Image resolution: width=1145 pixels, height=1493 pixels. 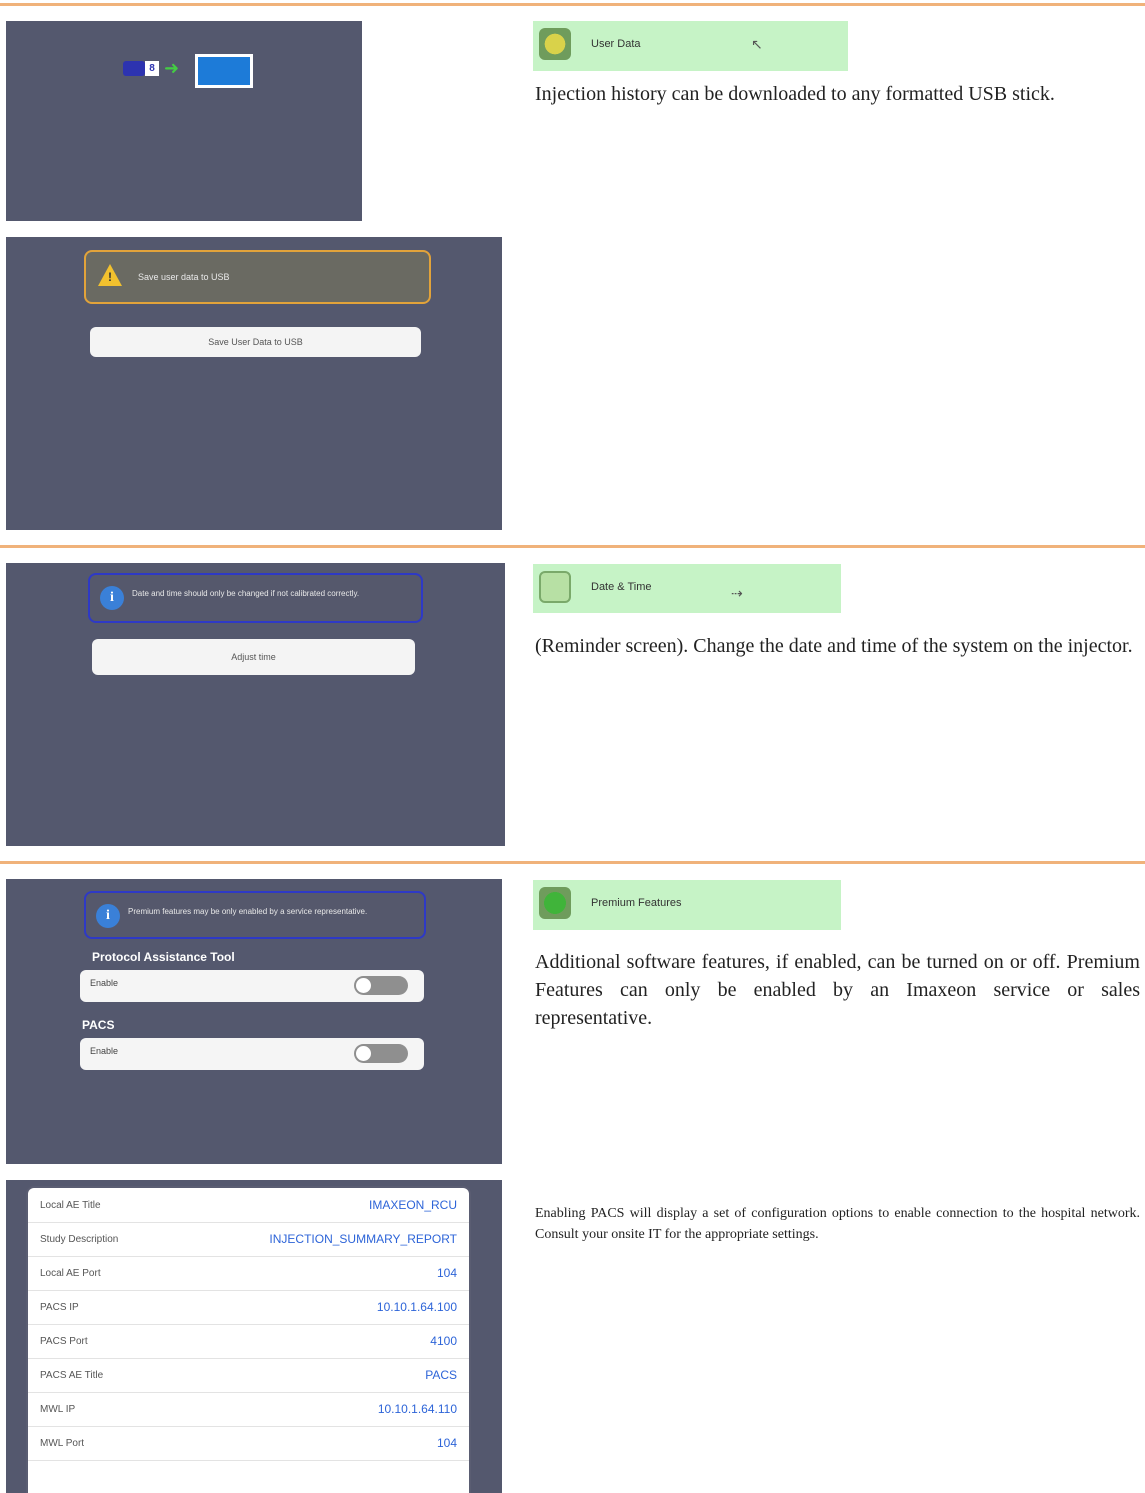 I want to click on usb-stick-icon, so click(x=134, y=68).